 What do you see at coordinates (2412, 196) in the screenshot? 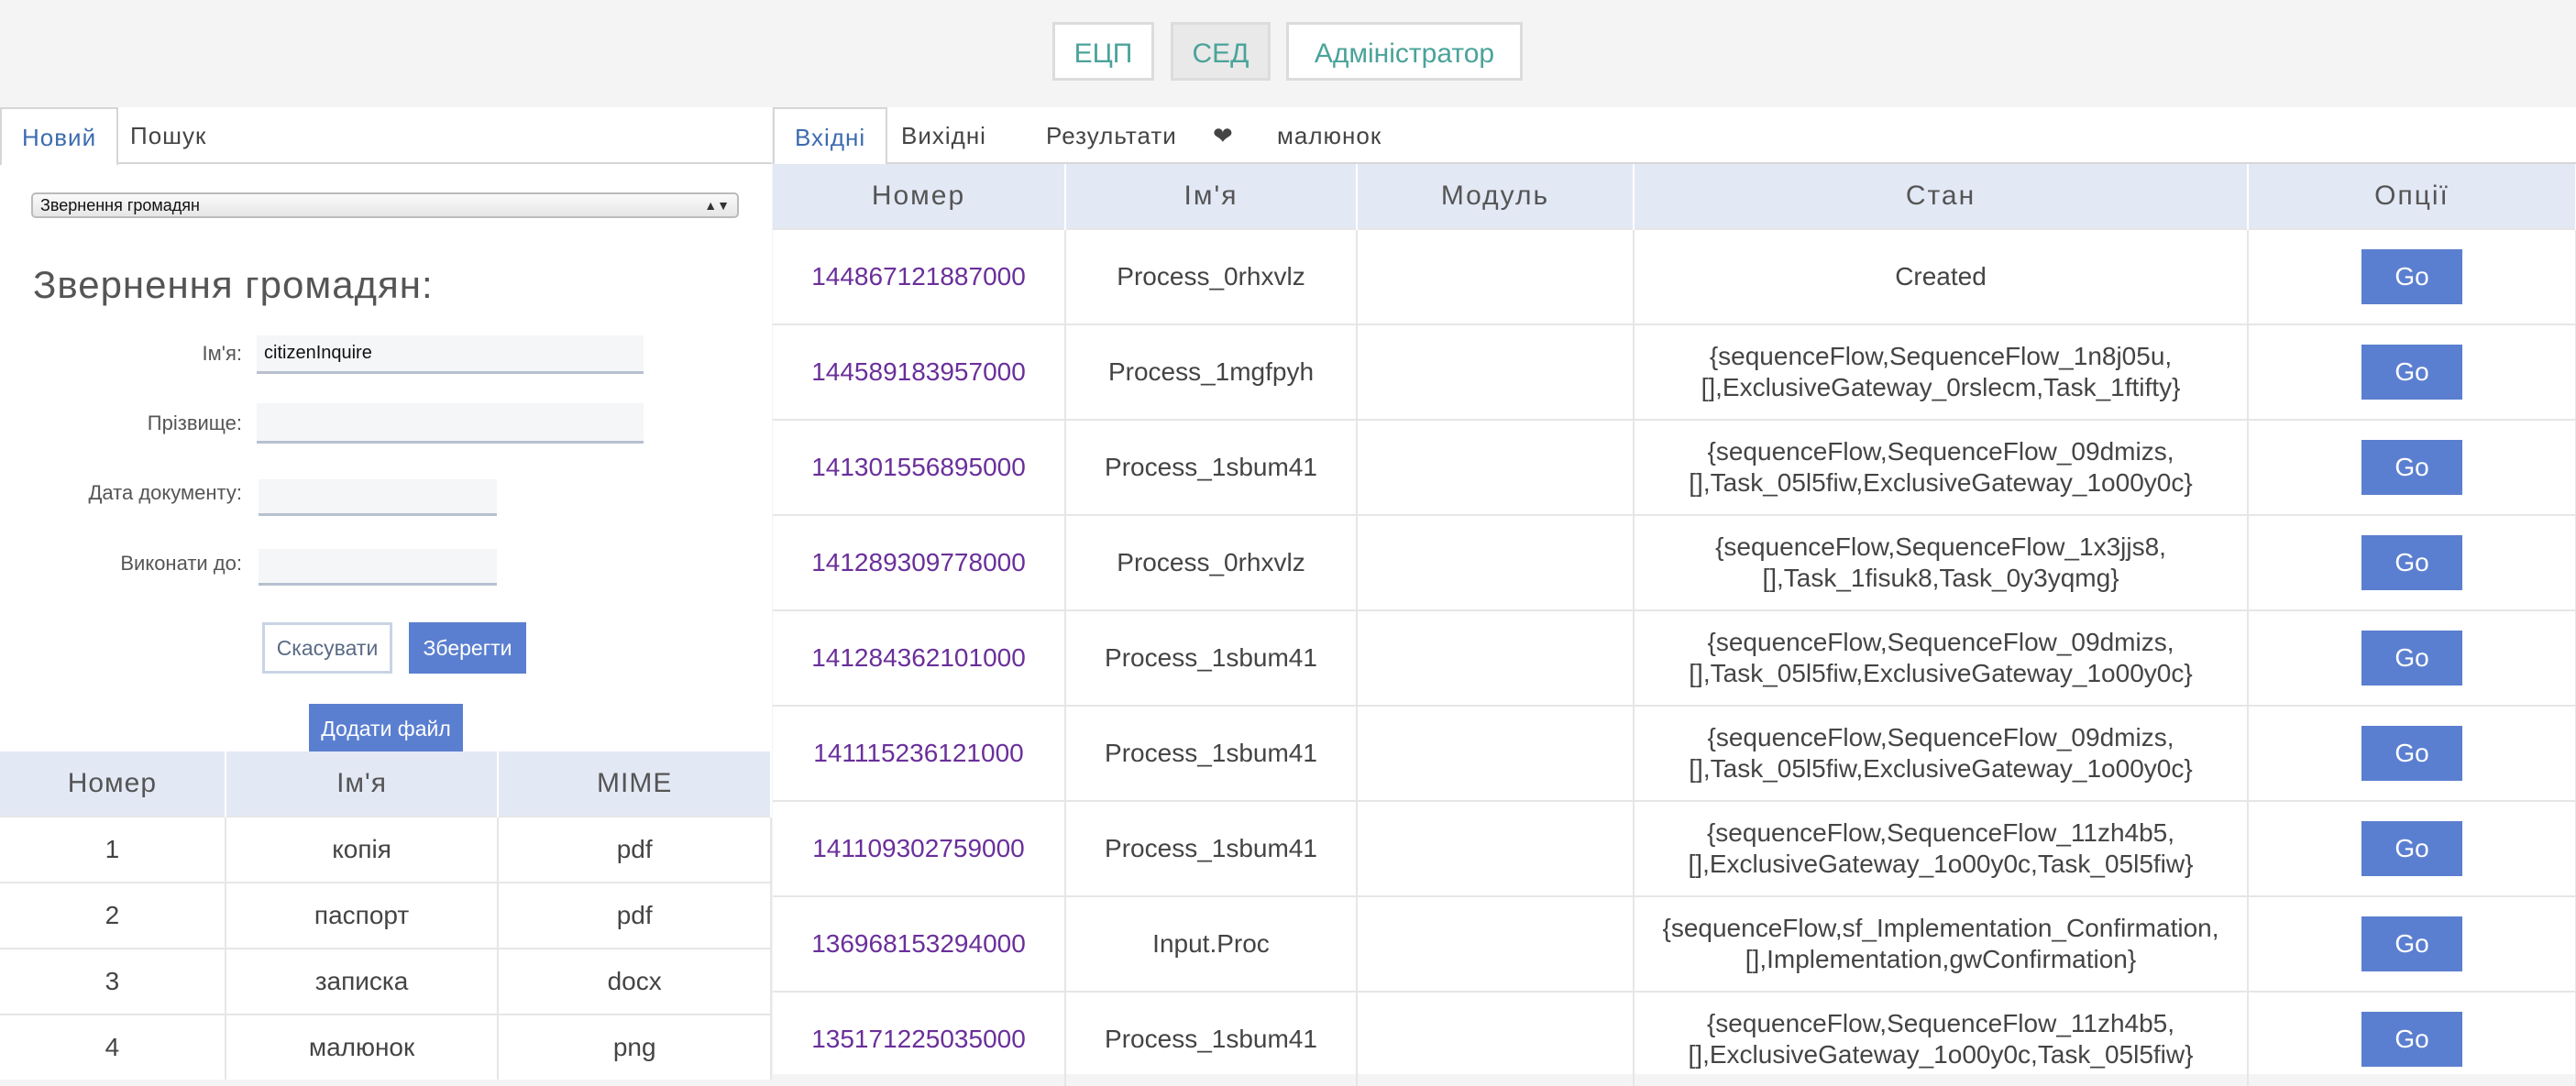
I see `col-options: Опції` at bounding box center [2412, 196].